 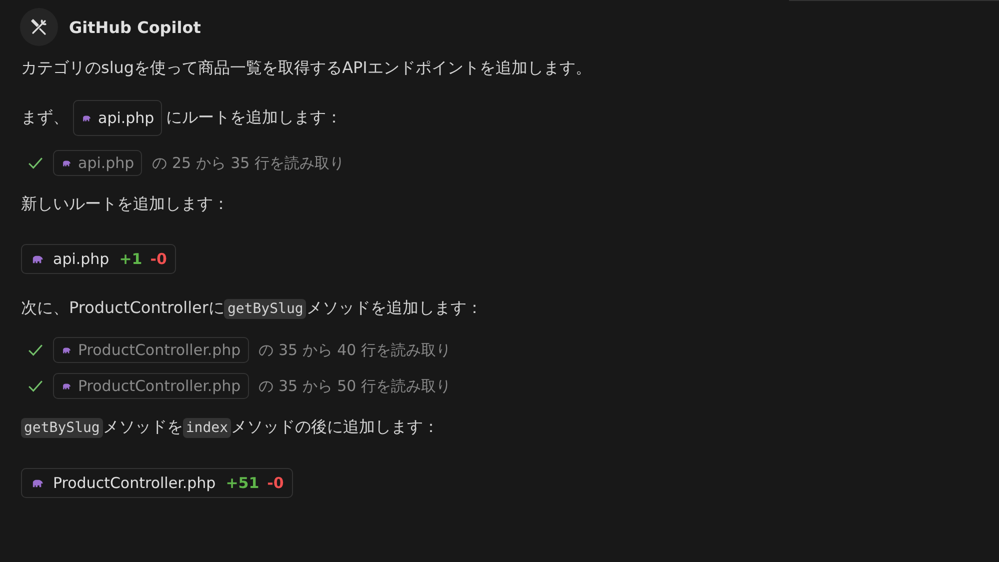 What do you see at coordinates (135, 27) in the screenshot?
I see `assistant-name: GitHub Copilot` at bounding box center [135, 27].